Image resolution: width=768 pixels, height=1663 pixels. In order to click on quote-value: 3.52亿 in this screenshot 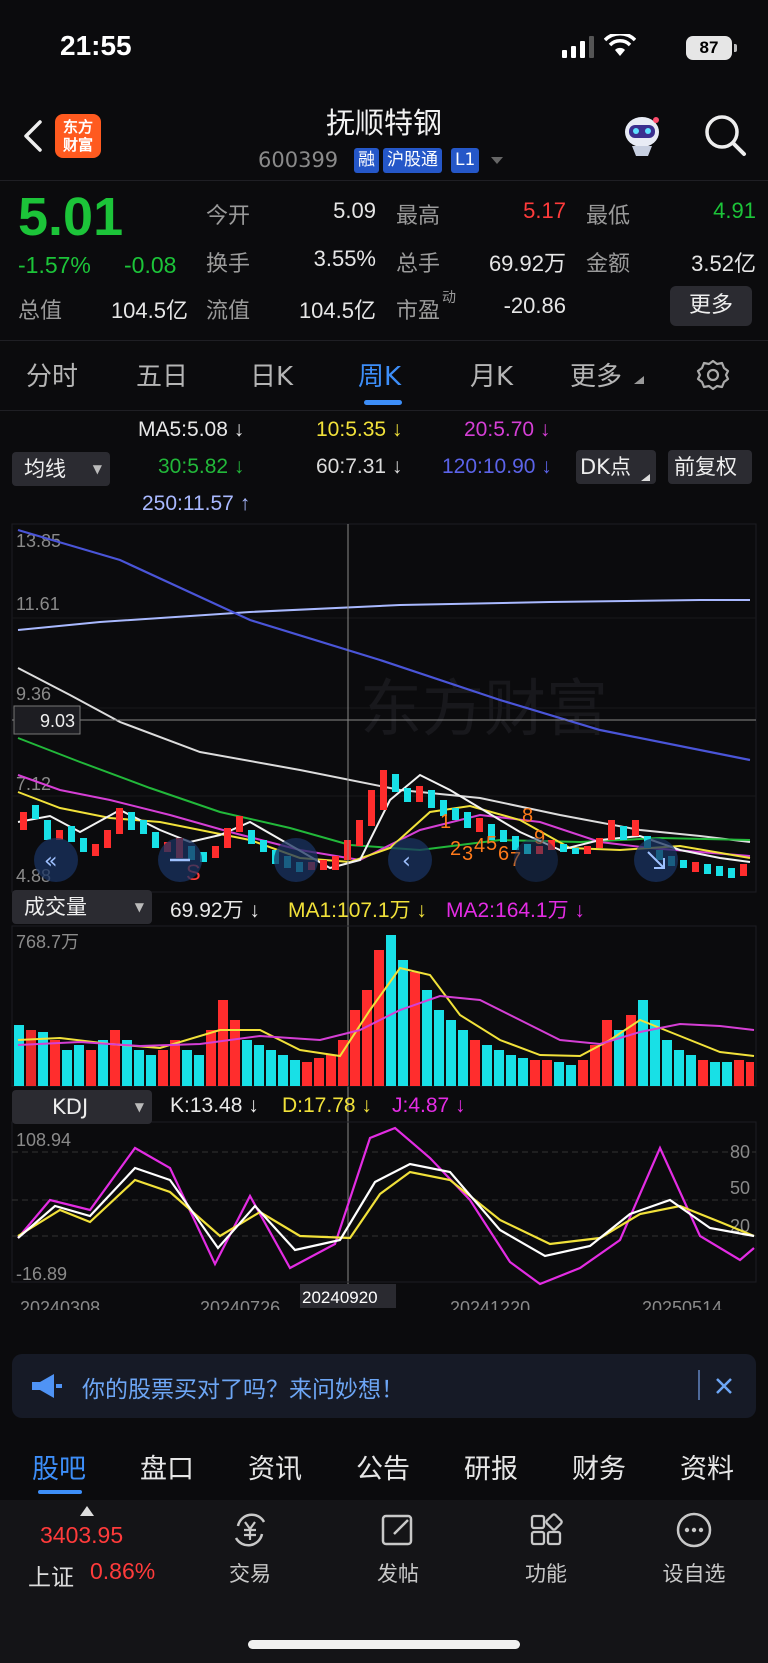, I will do `click(723, 263)`.